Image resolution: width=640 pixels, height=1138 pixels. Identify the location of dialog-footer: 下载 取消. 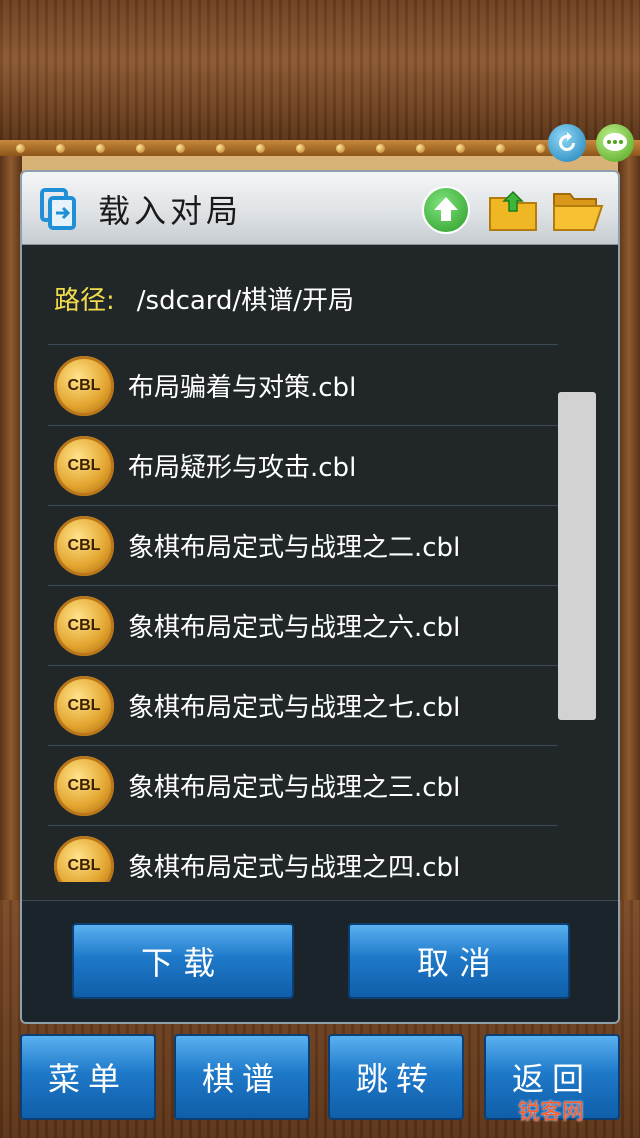
(320, 961).